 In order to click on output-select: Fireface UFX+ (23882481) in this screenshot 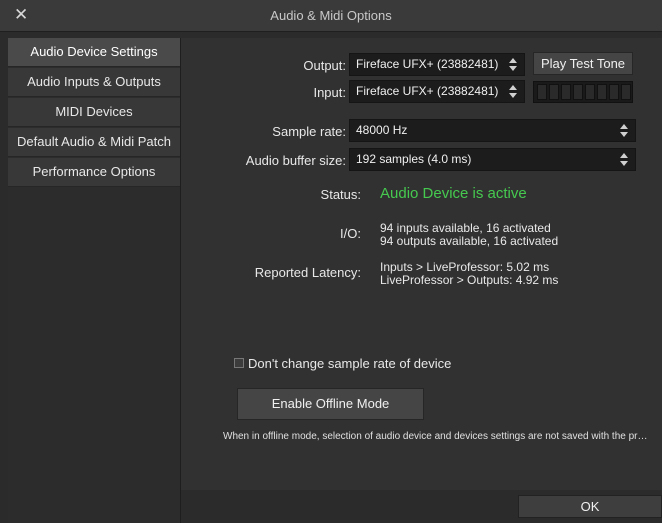, I will do `click(437, 64)`.